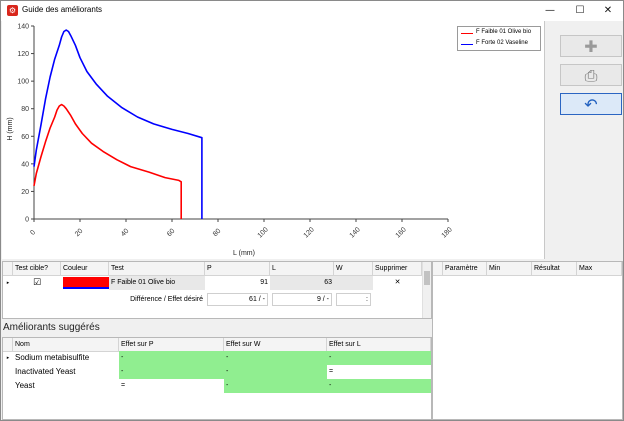 This screenshot has width=624, height=421. Describe the element at coordinates (79, 233) in the screenshot. I see `x-tick-label: 20` at that location.